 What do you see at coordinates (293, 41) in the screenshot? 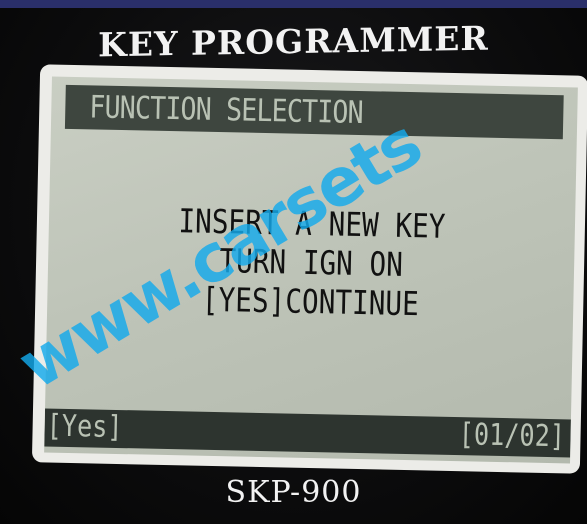
I see `brand-title: KEY PROGRAMMER` at bounding box center [293, 41].